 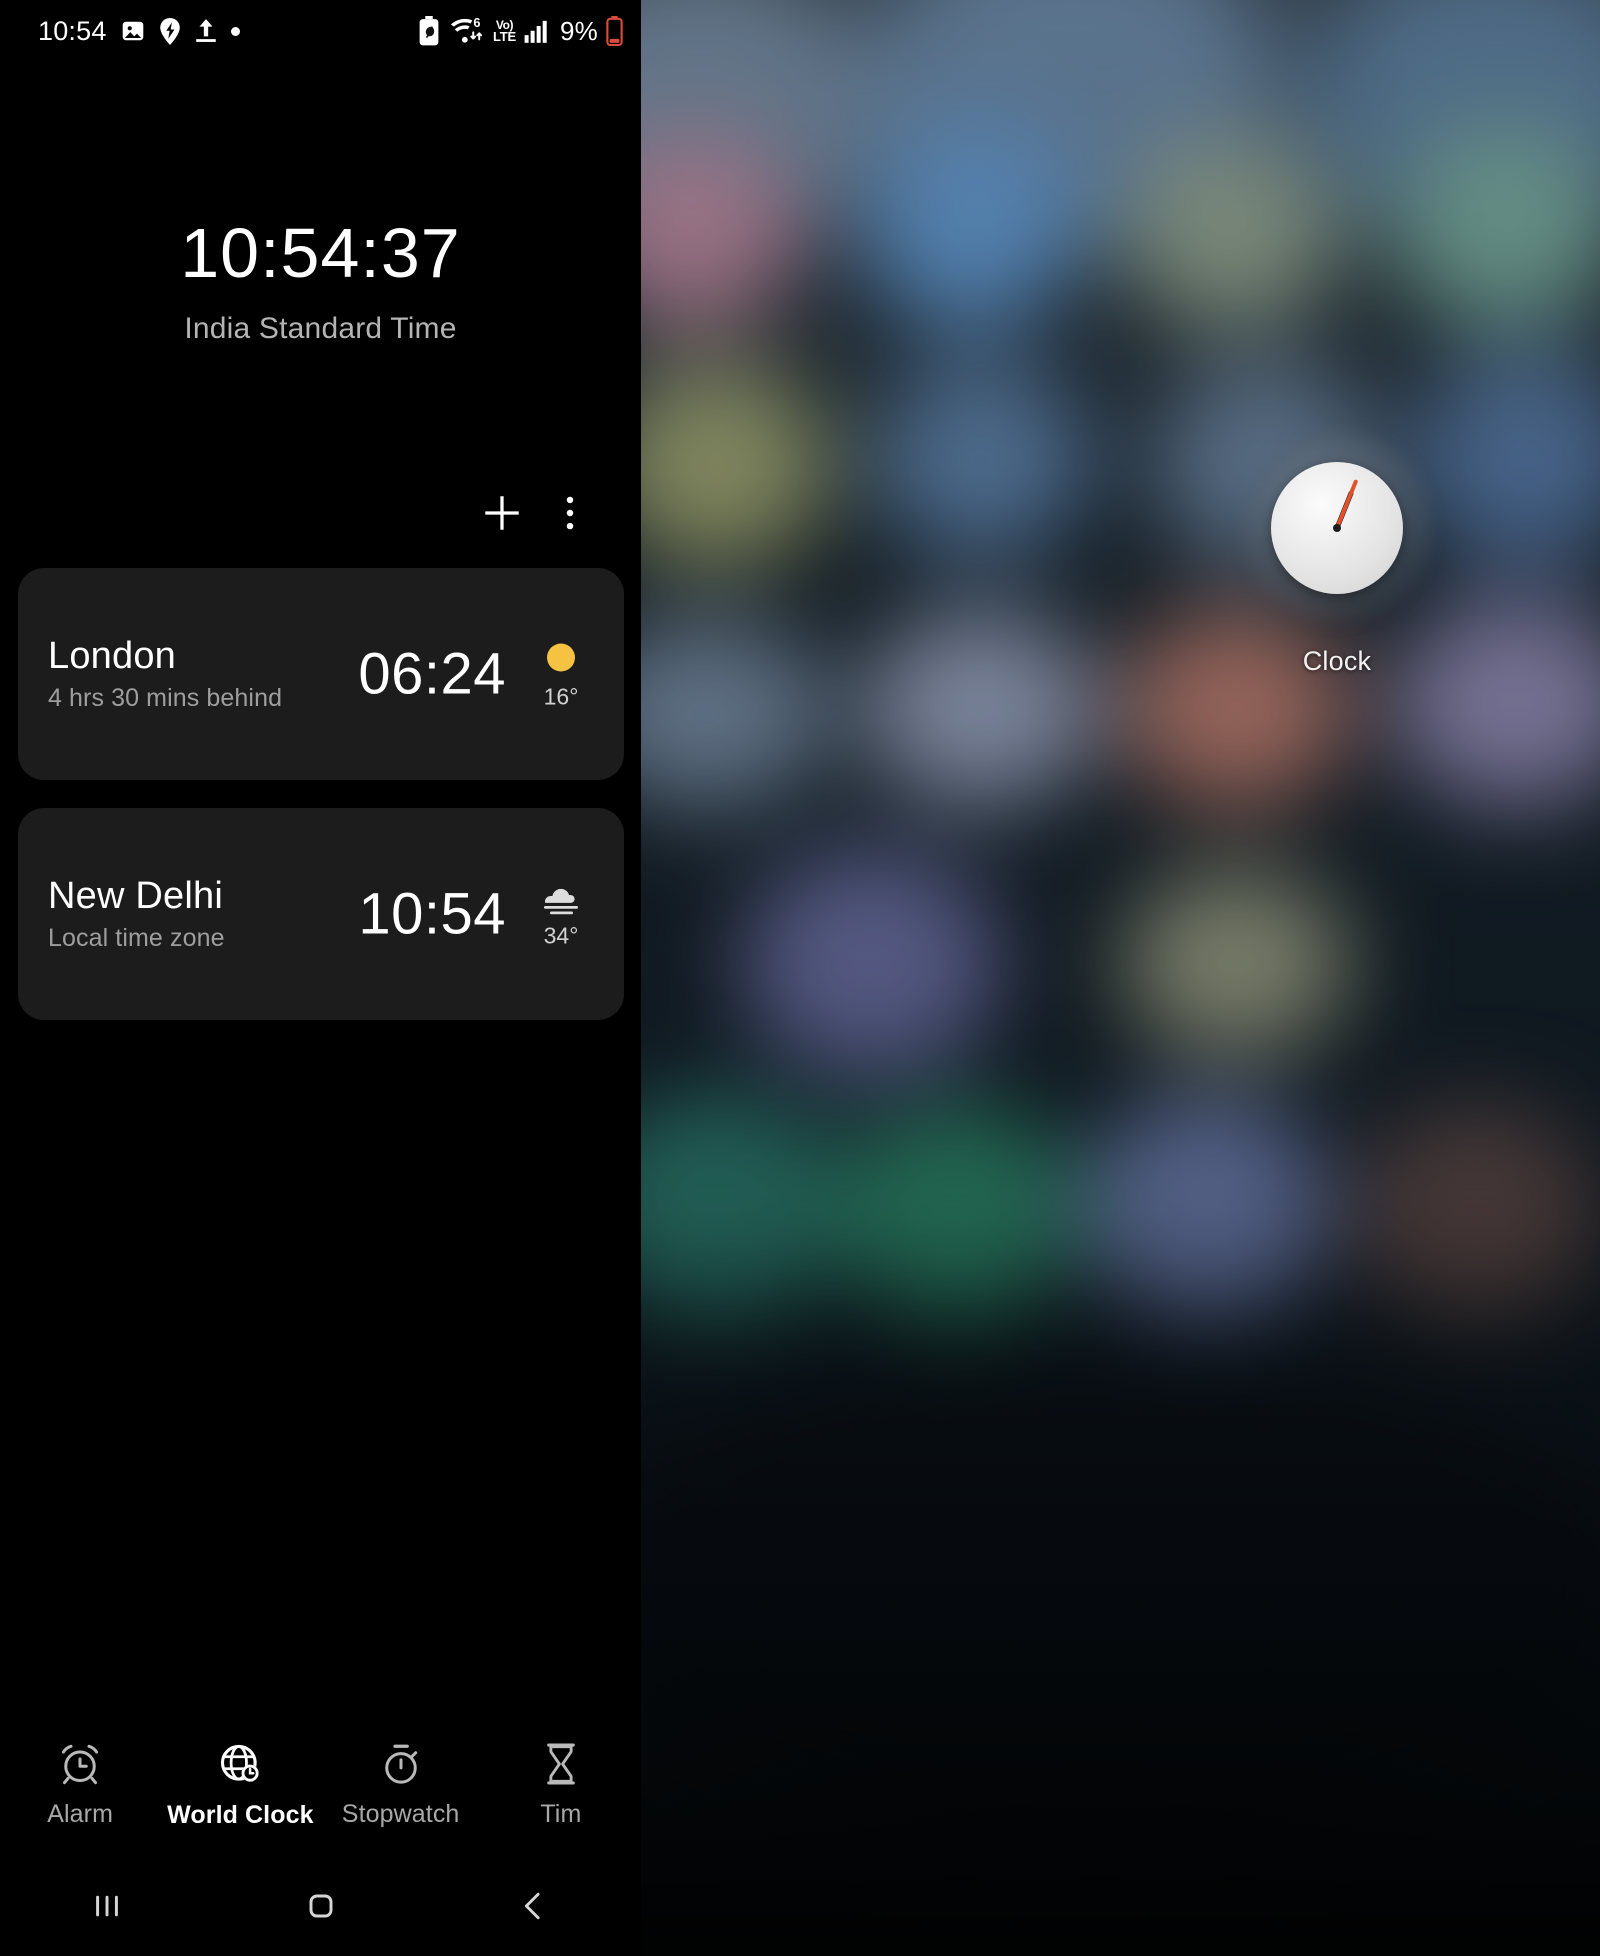 What do you see at coordinates (432, 674) in the screenshot?
I see `city-time: 06:24` at bounding box center [432, 674].